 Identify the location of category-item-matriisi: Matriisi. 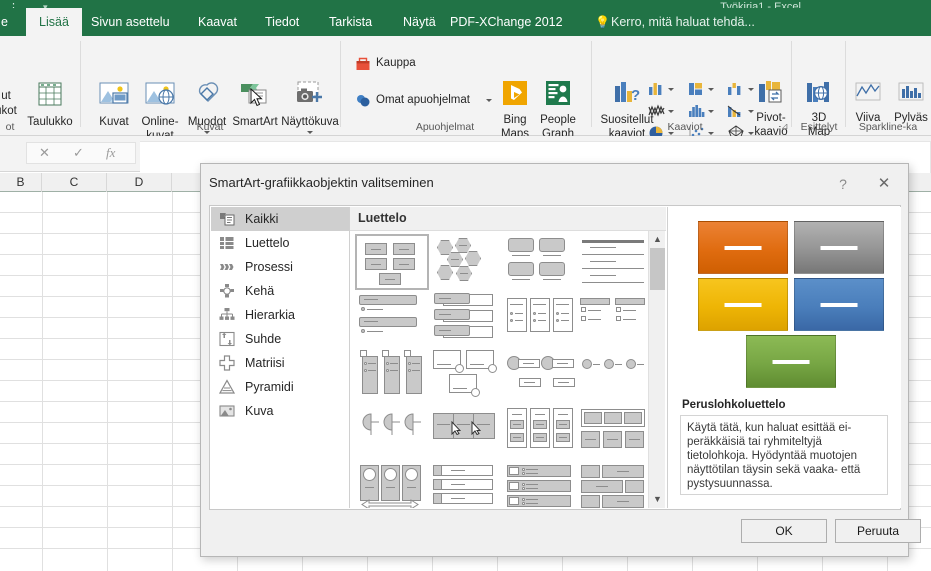
(280, 363).